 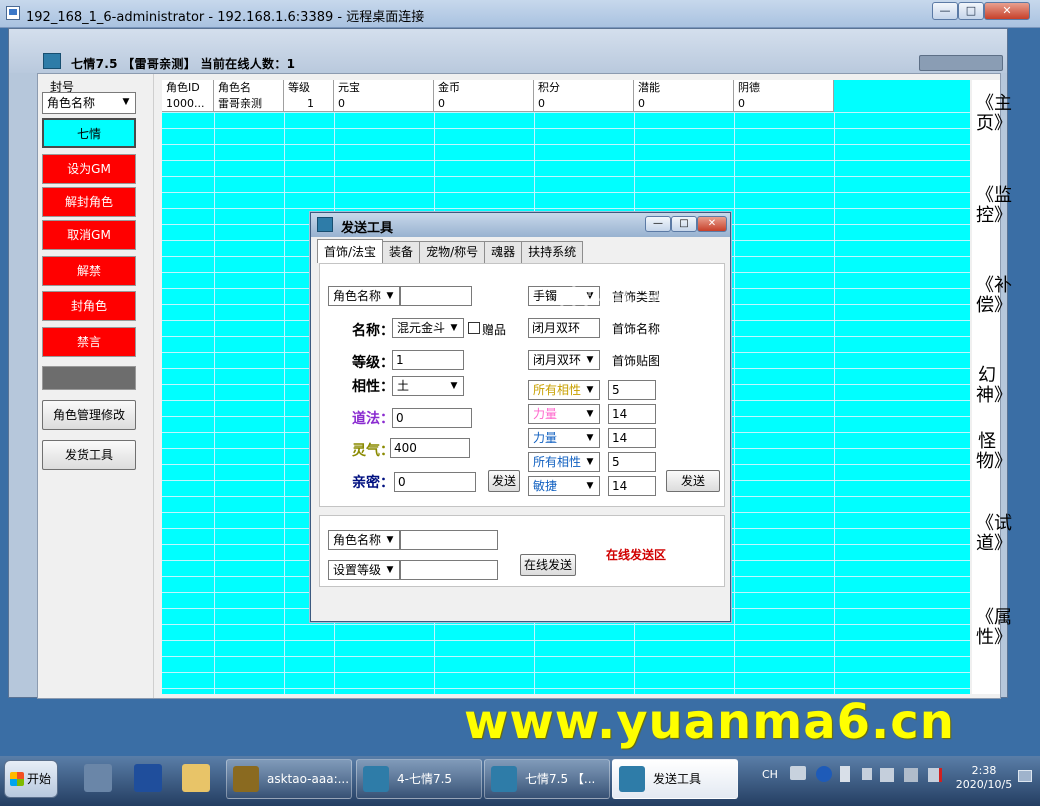 I want to click on powershell-icon, so click(x=148, y=778).